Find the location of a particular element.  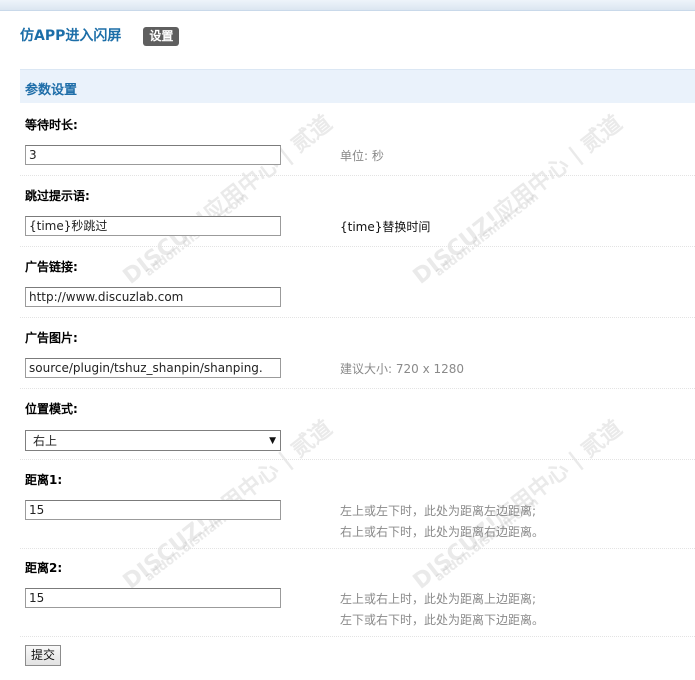

wait-time-hint: 单位: 秒 is located at coordinates (362, 156).